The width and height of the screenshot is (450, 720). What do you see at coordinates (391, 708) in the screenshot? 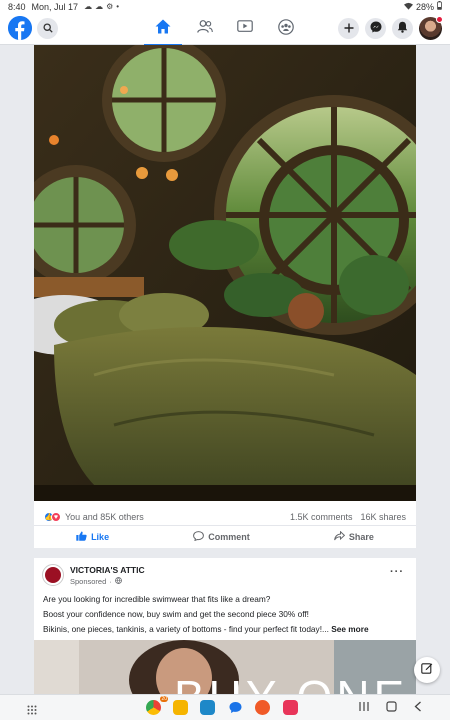
I see `home-system-icon` at bounding box center [391, 708].